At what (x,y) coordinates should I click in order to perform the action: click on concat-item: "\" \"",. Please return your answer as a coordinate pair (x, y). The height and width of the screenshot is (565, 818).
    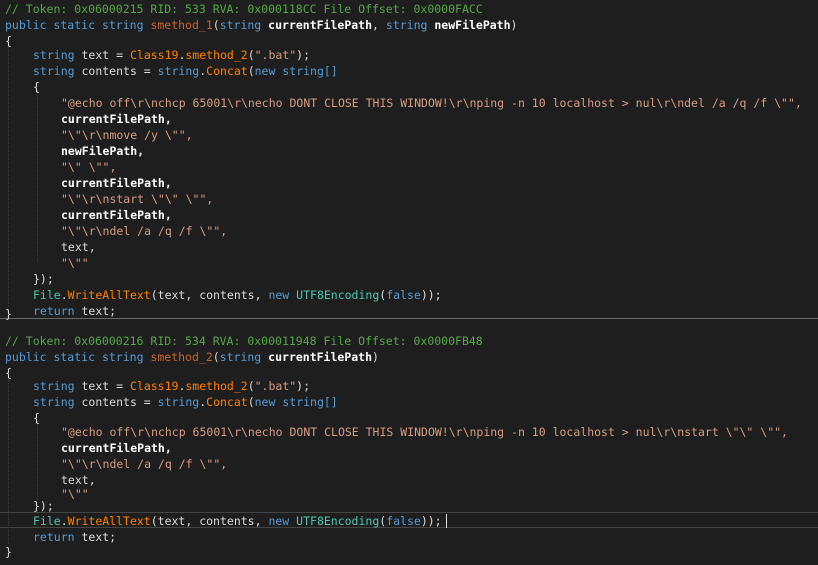
    Looking at the image, I should click on (89, 167).